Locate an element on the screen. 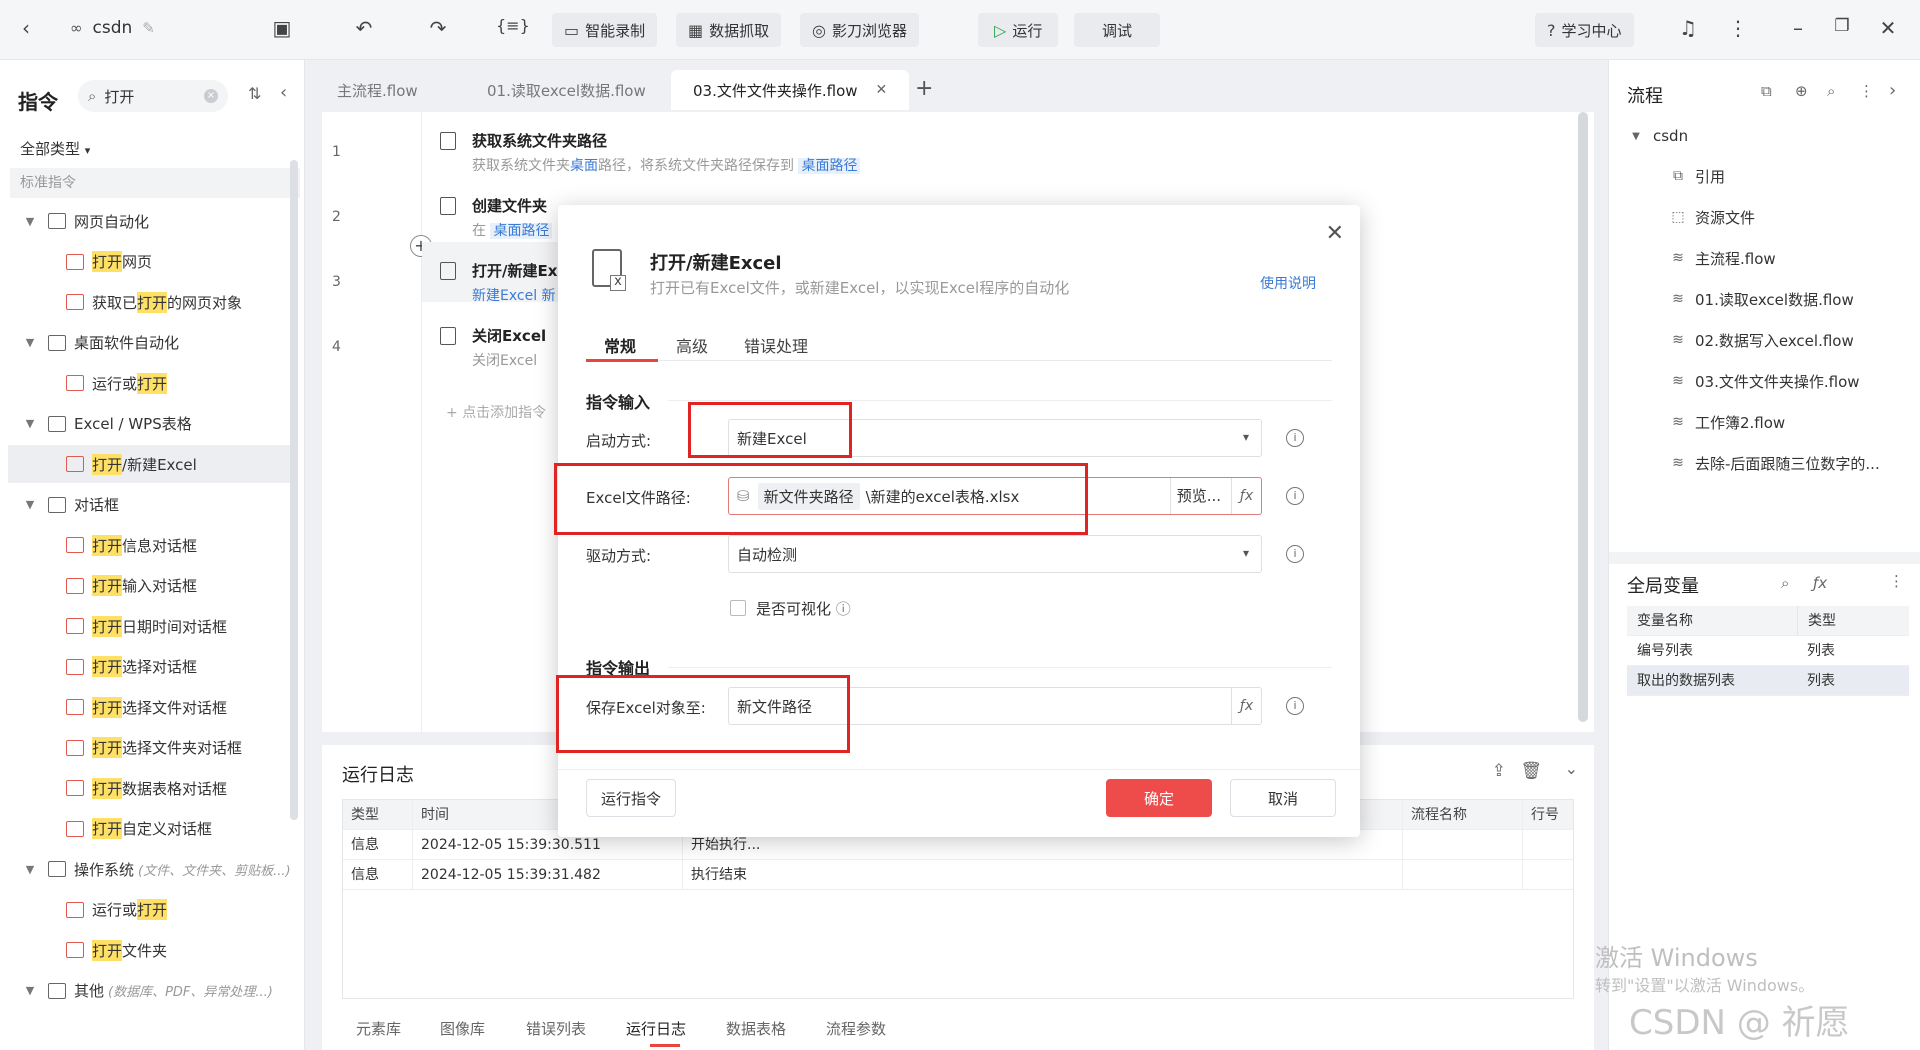 The image size is (1920, 1050). tab-general: 常规 is located at coordinates (620, 345).